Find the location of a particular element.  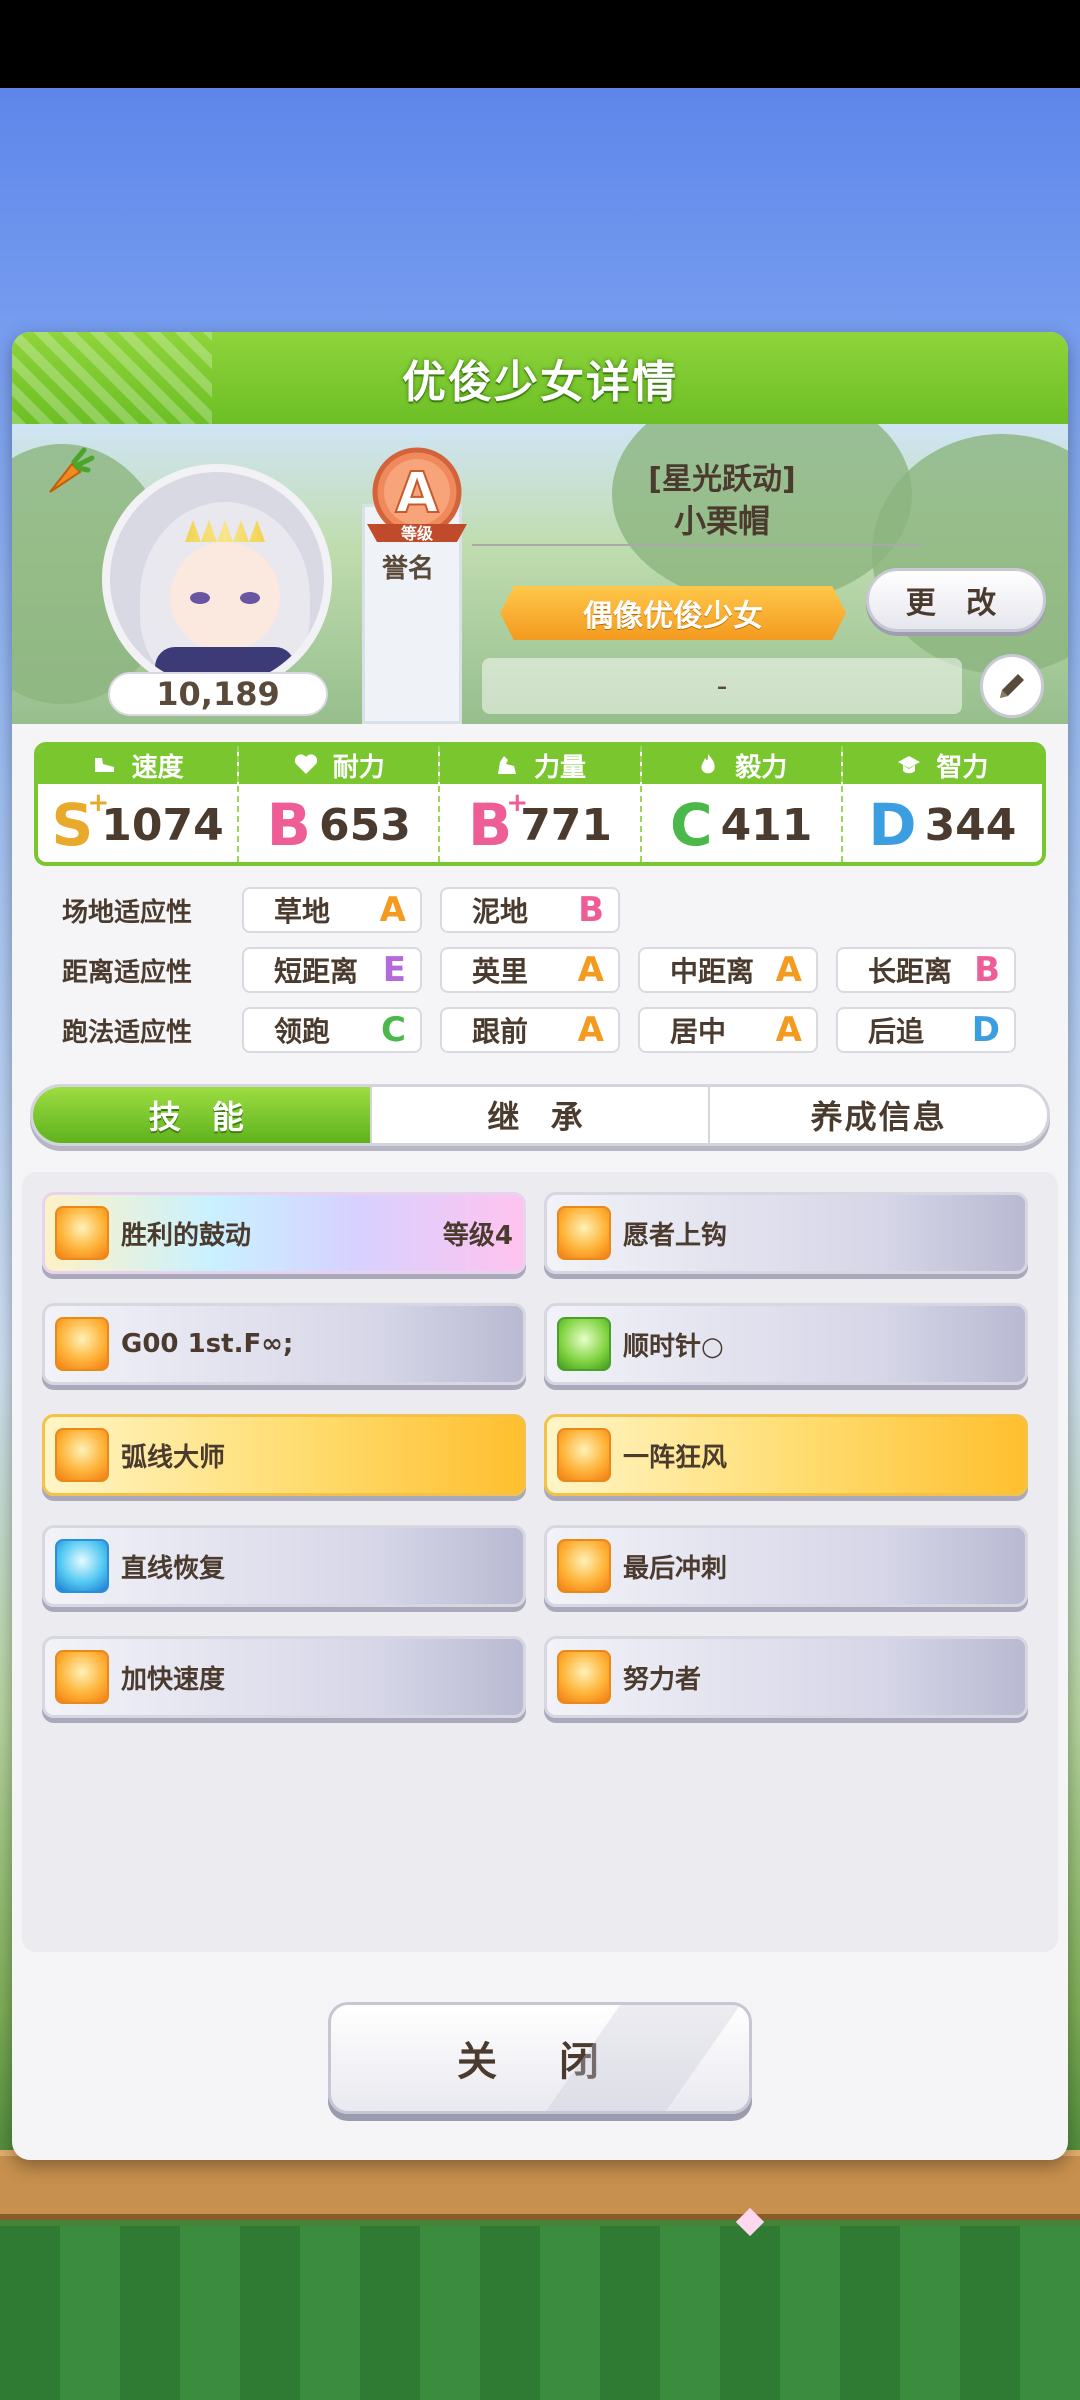

stat-value: 653 is located at coordinates (364, 825).